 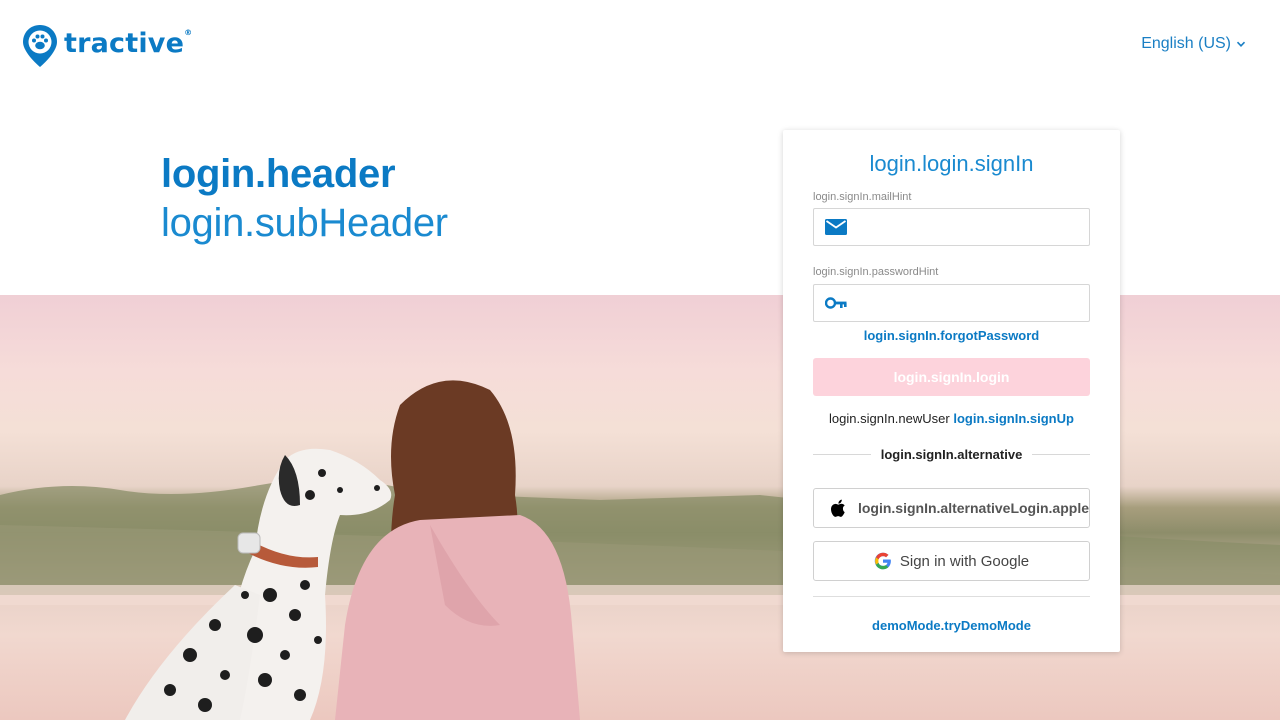 What do you see at coordinates (951, 377) in the screenshot?
I see `login-button: login.signIn.login` at bounding box center [951, 377].